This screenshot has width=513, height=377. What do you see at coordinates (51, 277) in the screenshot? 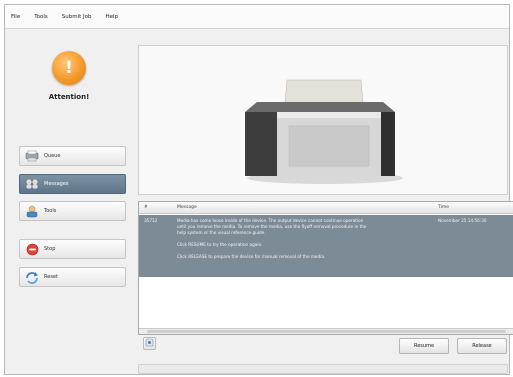
I see `reset-label: Reset` at bounding box center [51, 277].